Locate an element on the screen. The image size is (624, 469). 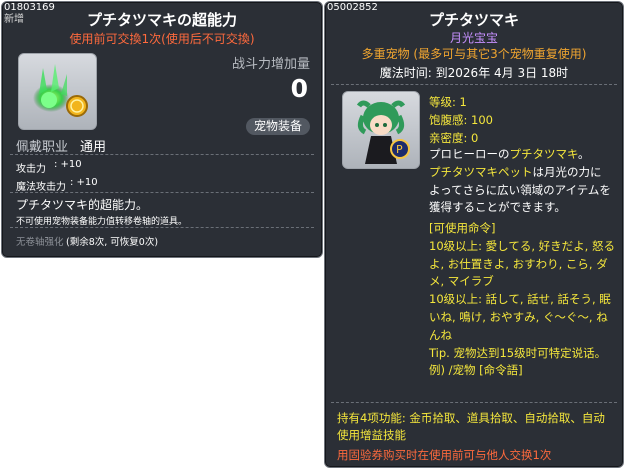
pet-title: プチタツマキ is located at coordinates (473, 20).